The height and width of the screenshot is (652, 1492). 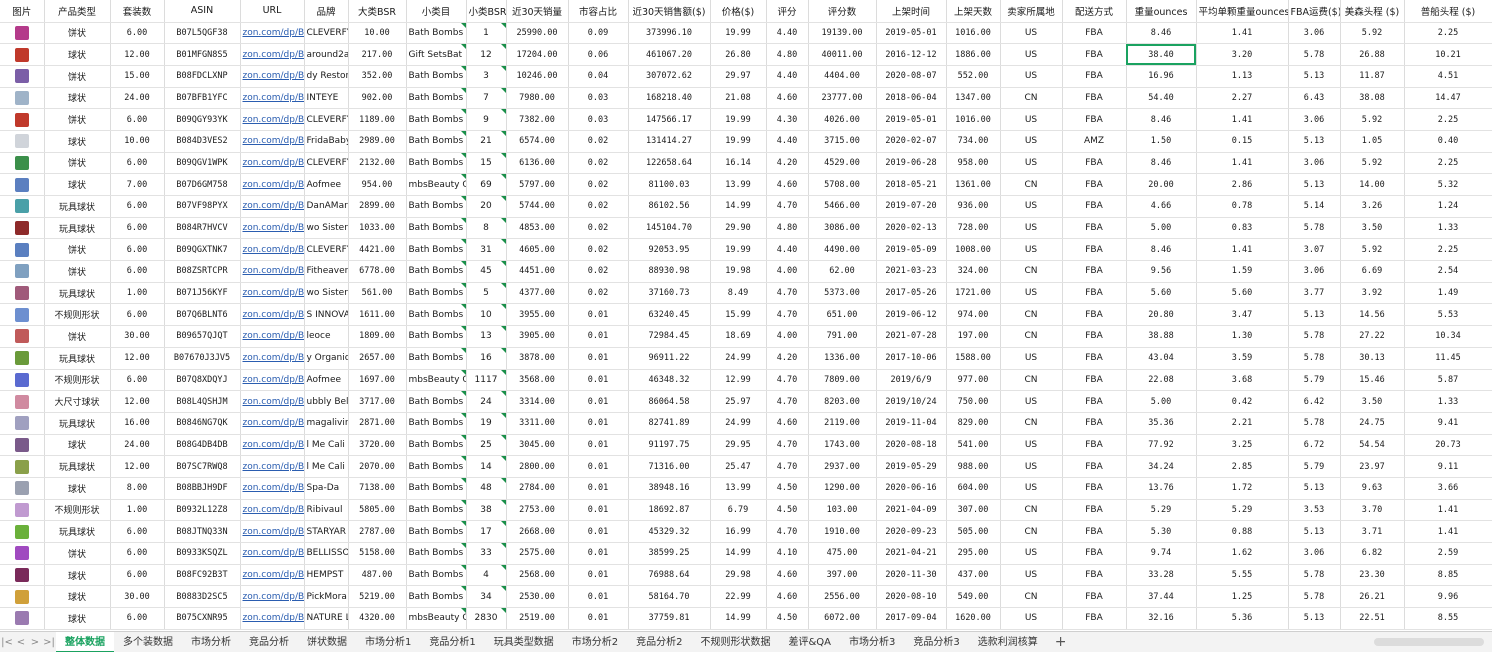 What do you see at coordinates (1161, 553) in the screenshot?
I see `table-cell: 9.74` at bounding box center [1161, 553].